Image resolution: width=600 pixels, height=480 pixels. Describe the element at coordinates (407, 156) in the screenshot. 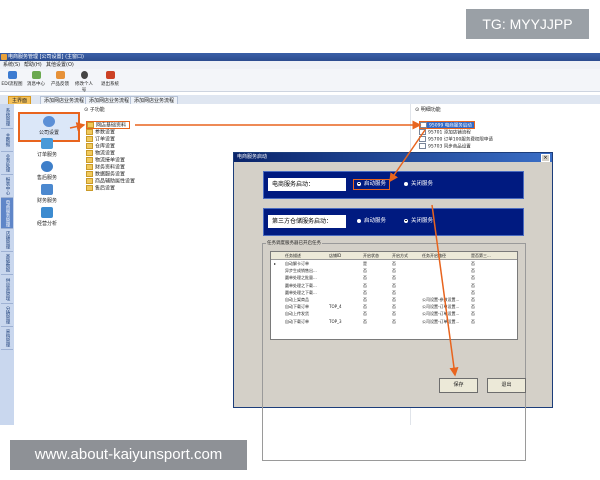

I see `arrow-detail-to-radio` at that location.